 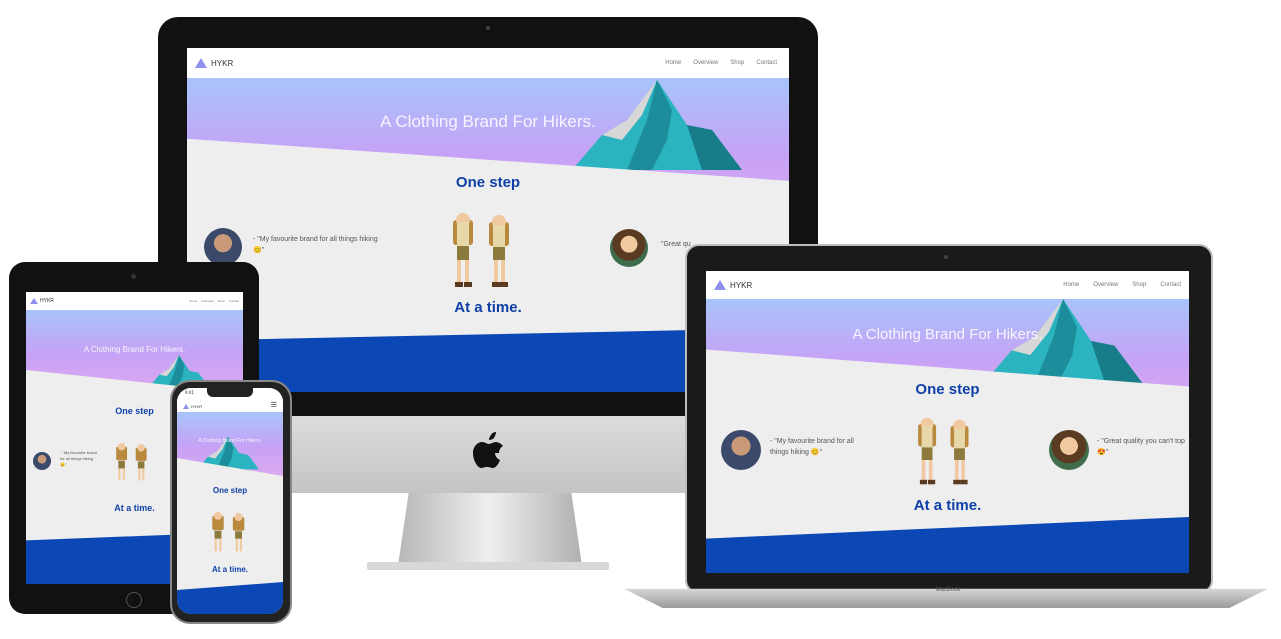 What do you see at coordinates (947, 285) in the screenshot?
I see `macbook-navbar: HYKR Home Overview Shop Contact` at bounding box center [947, 285].